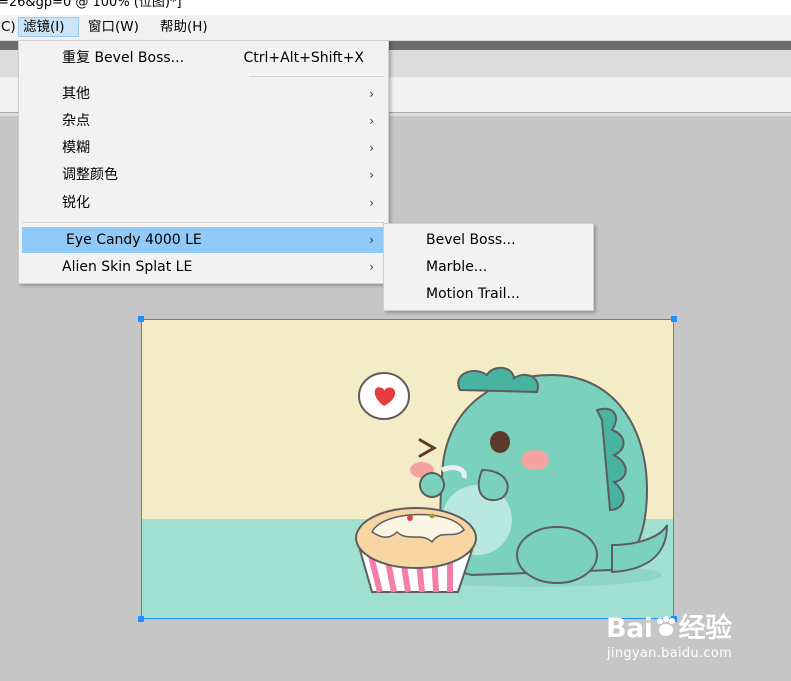 The height and width of the screenshot is (681, 791). I want to click on menu-item-noise: 杂点 ›, so click(203, 121).